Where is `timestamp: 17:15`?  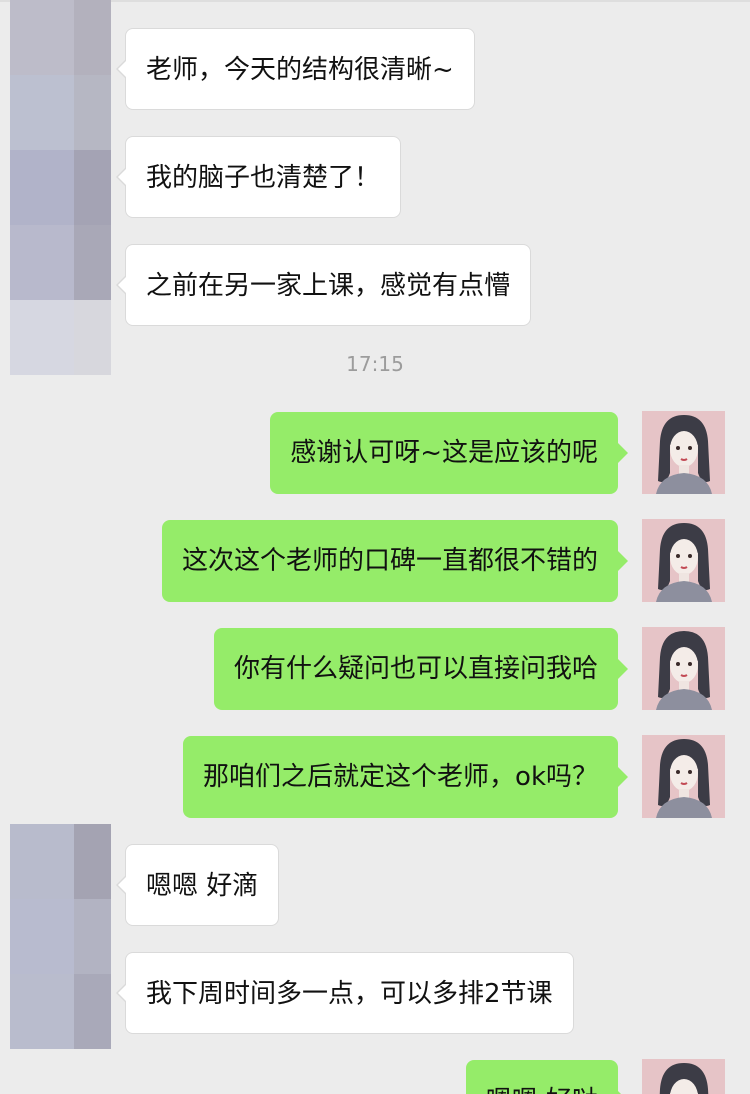
timestamp: 17:15 is located at coordinates (375, 364).